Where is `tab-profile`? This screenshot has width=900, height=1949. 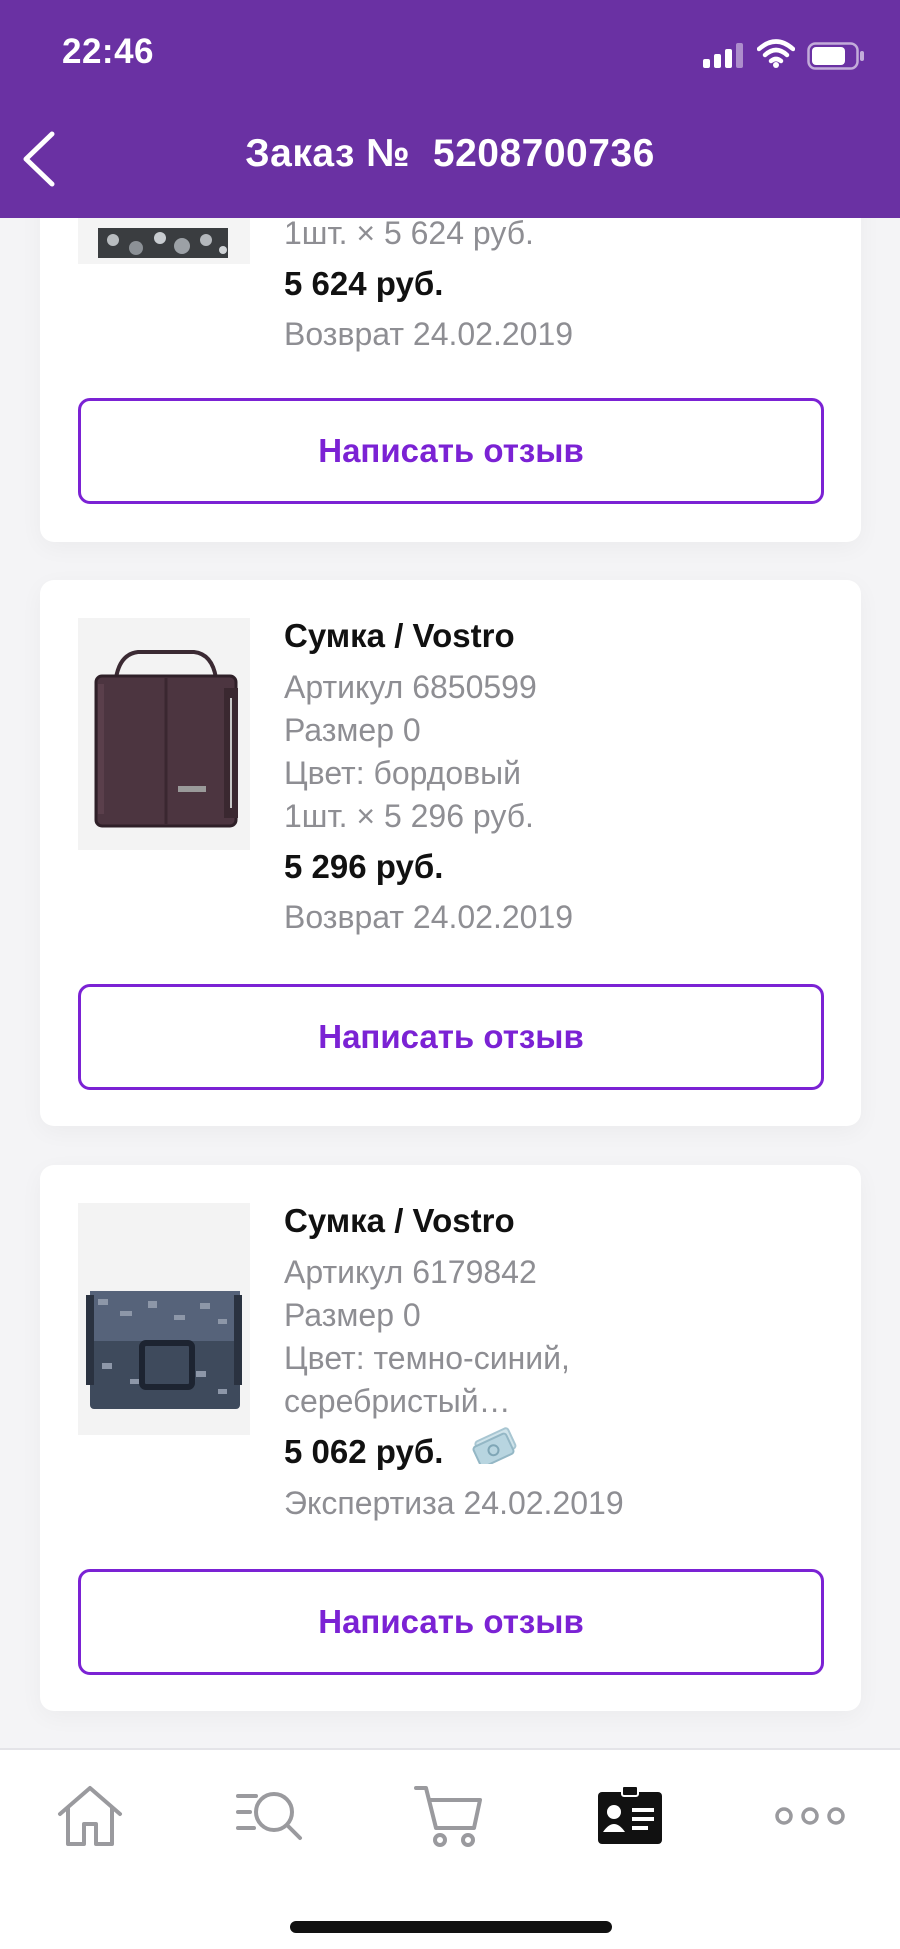
tab-profile is located at coordinates (630, 1816).